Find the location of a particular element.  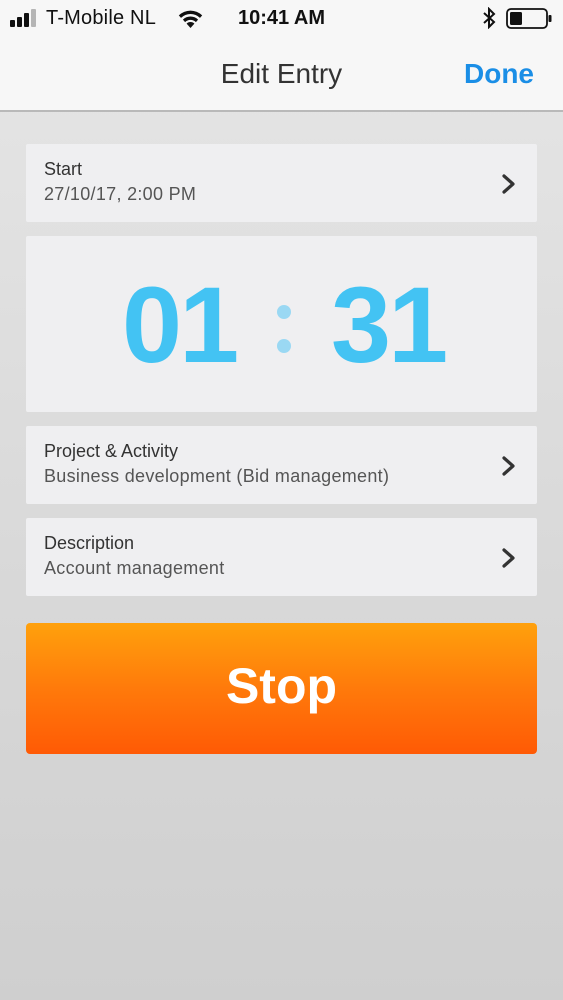

stop-button: Stop is located at coordinates (281, 688).